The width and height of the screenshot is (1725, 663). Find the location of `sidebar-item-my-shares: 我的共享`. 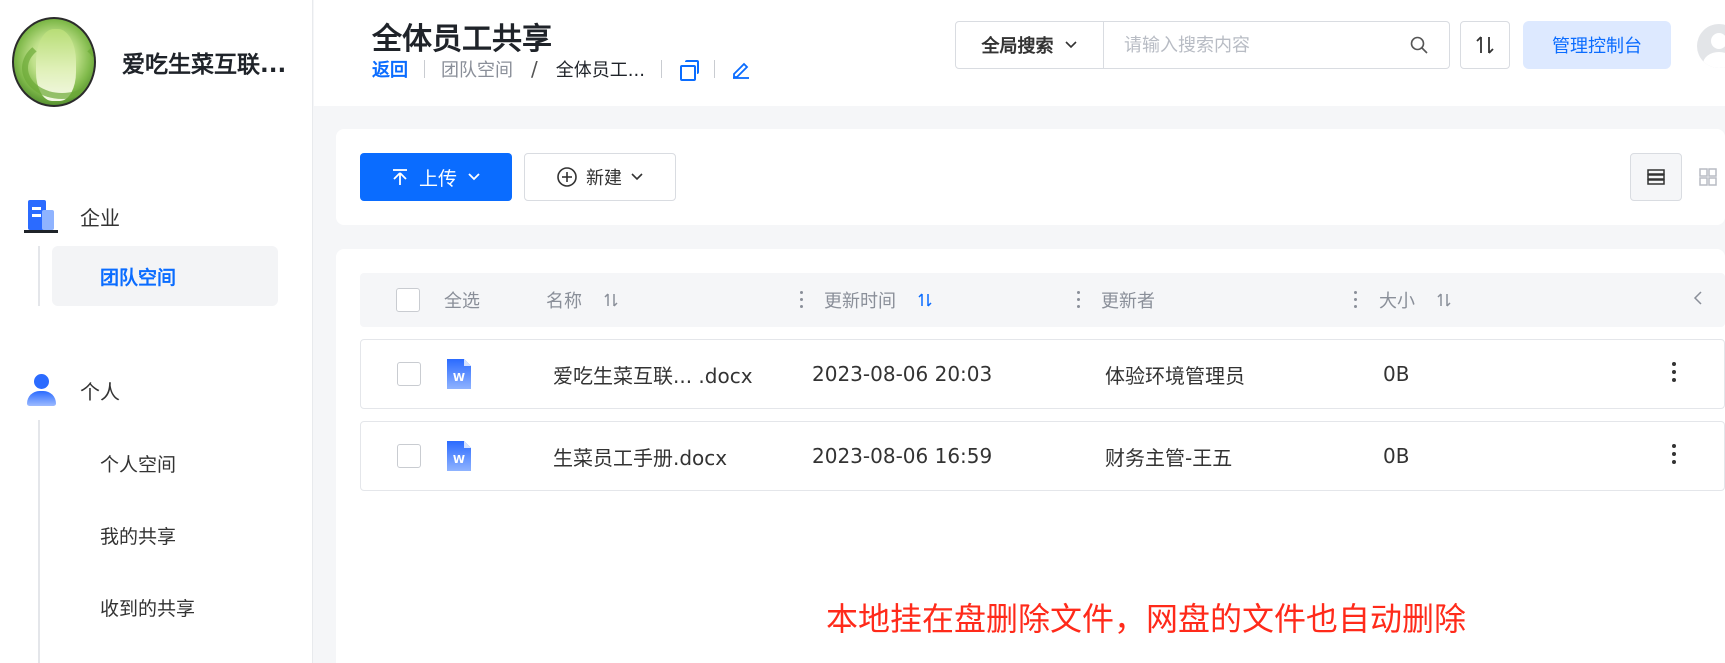

sidebar-item-my-shares: 我的共享 is located at coordinates (165, 535).